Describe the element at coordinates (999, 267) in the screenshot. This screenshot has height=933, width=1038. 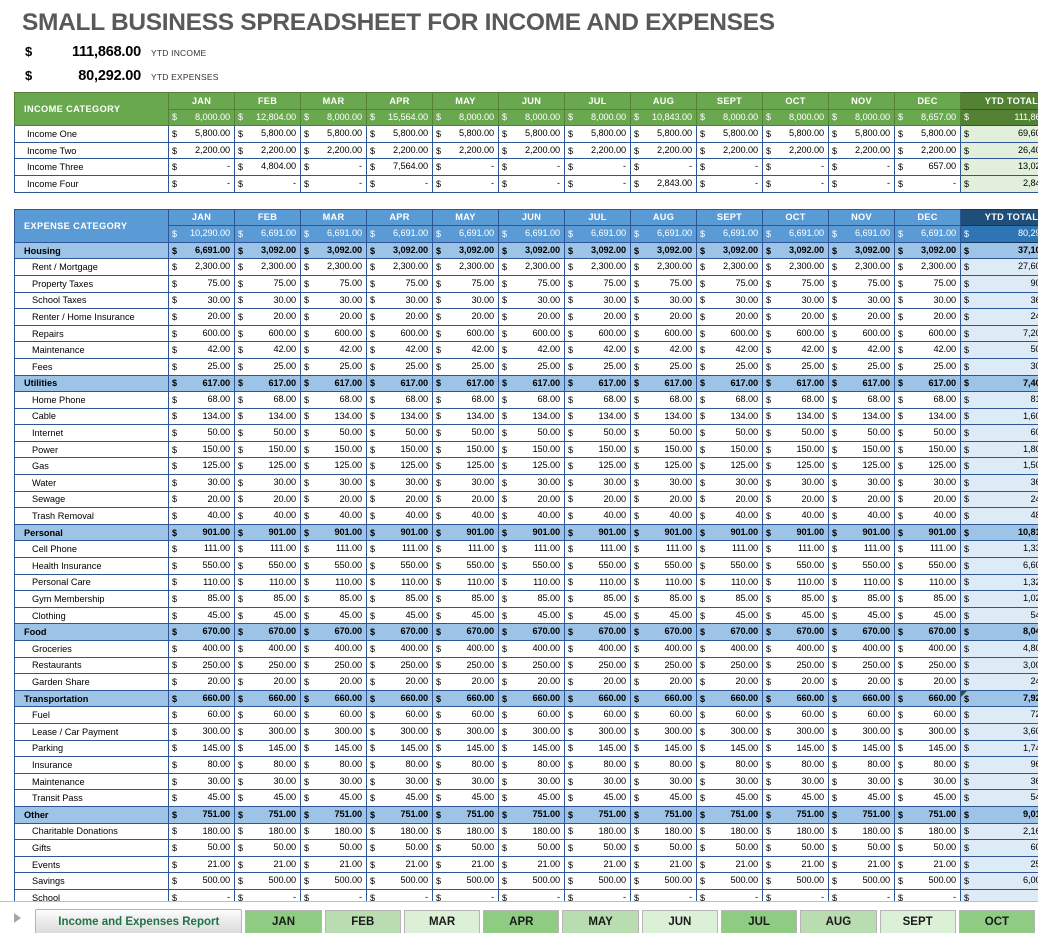
I see `expense-row-ytd: $27,600.00` at that location.